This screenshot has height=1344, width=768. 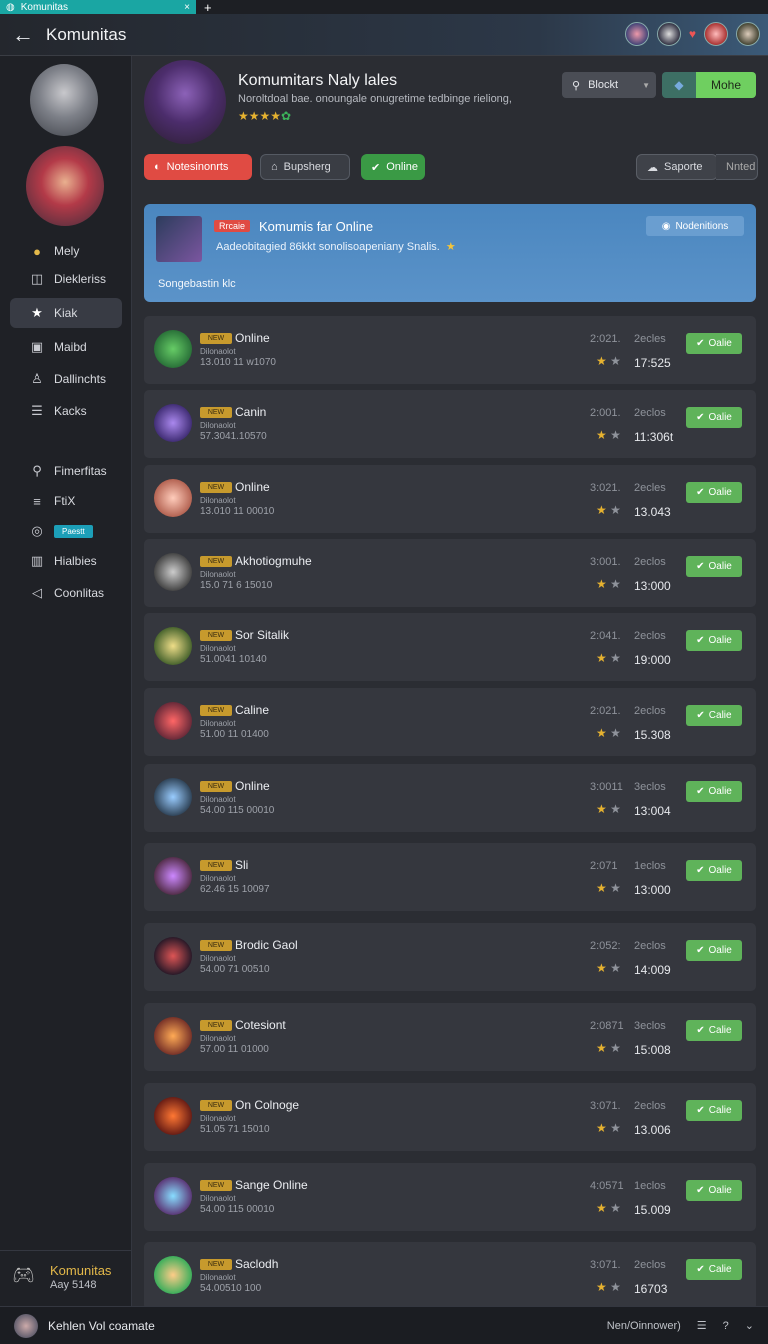 What do you see at coordinates (185, 102) in the screenshot?
I see `profile-avatar` at bounding box center [185, 102].